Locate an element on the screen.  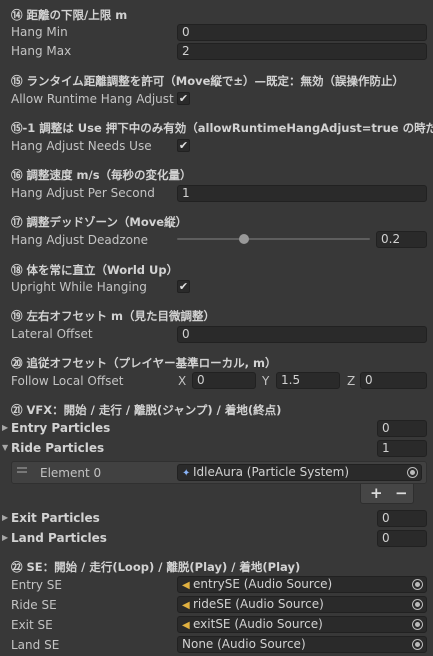
add-element-button: + is located at coordinates (376, 493).